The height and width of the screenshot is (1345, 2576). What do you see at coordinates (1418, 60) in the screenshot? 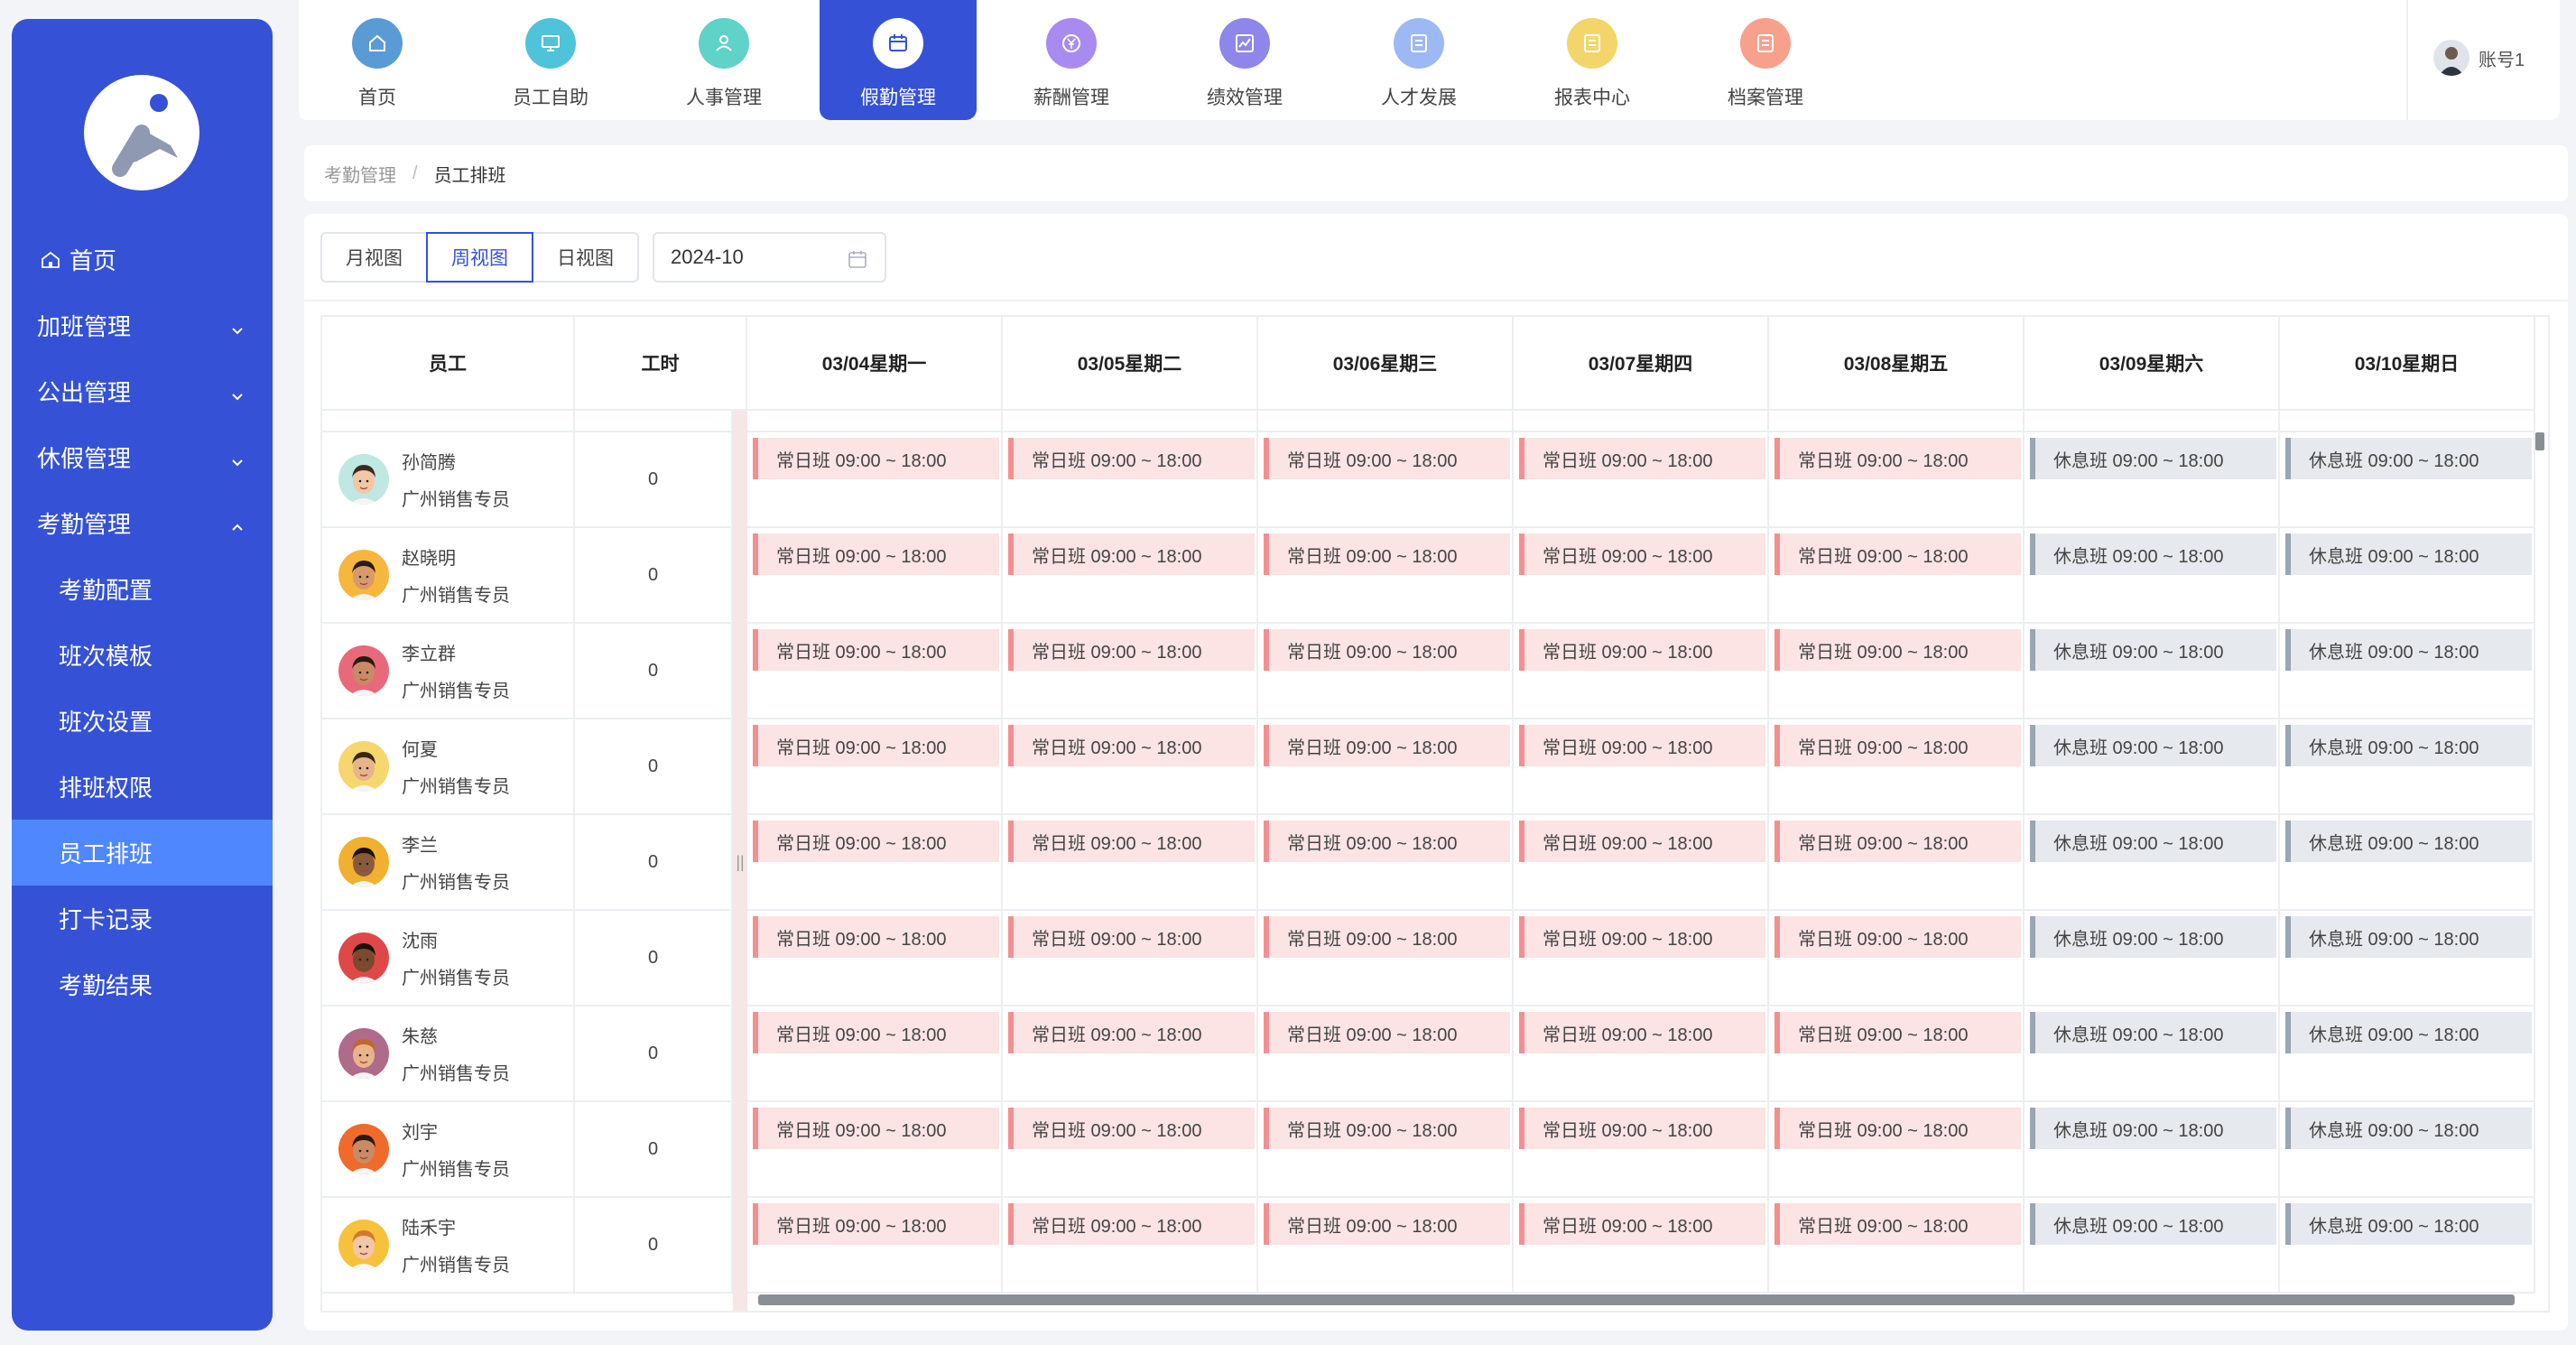
I see `nav-item-6: 人才发展` at bounding box center [1418, 60].